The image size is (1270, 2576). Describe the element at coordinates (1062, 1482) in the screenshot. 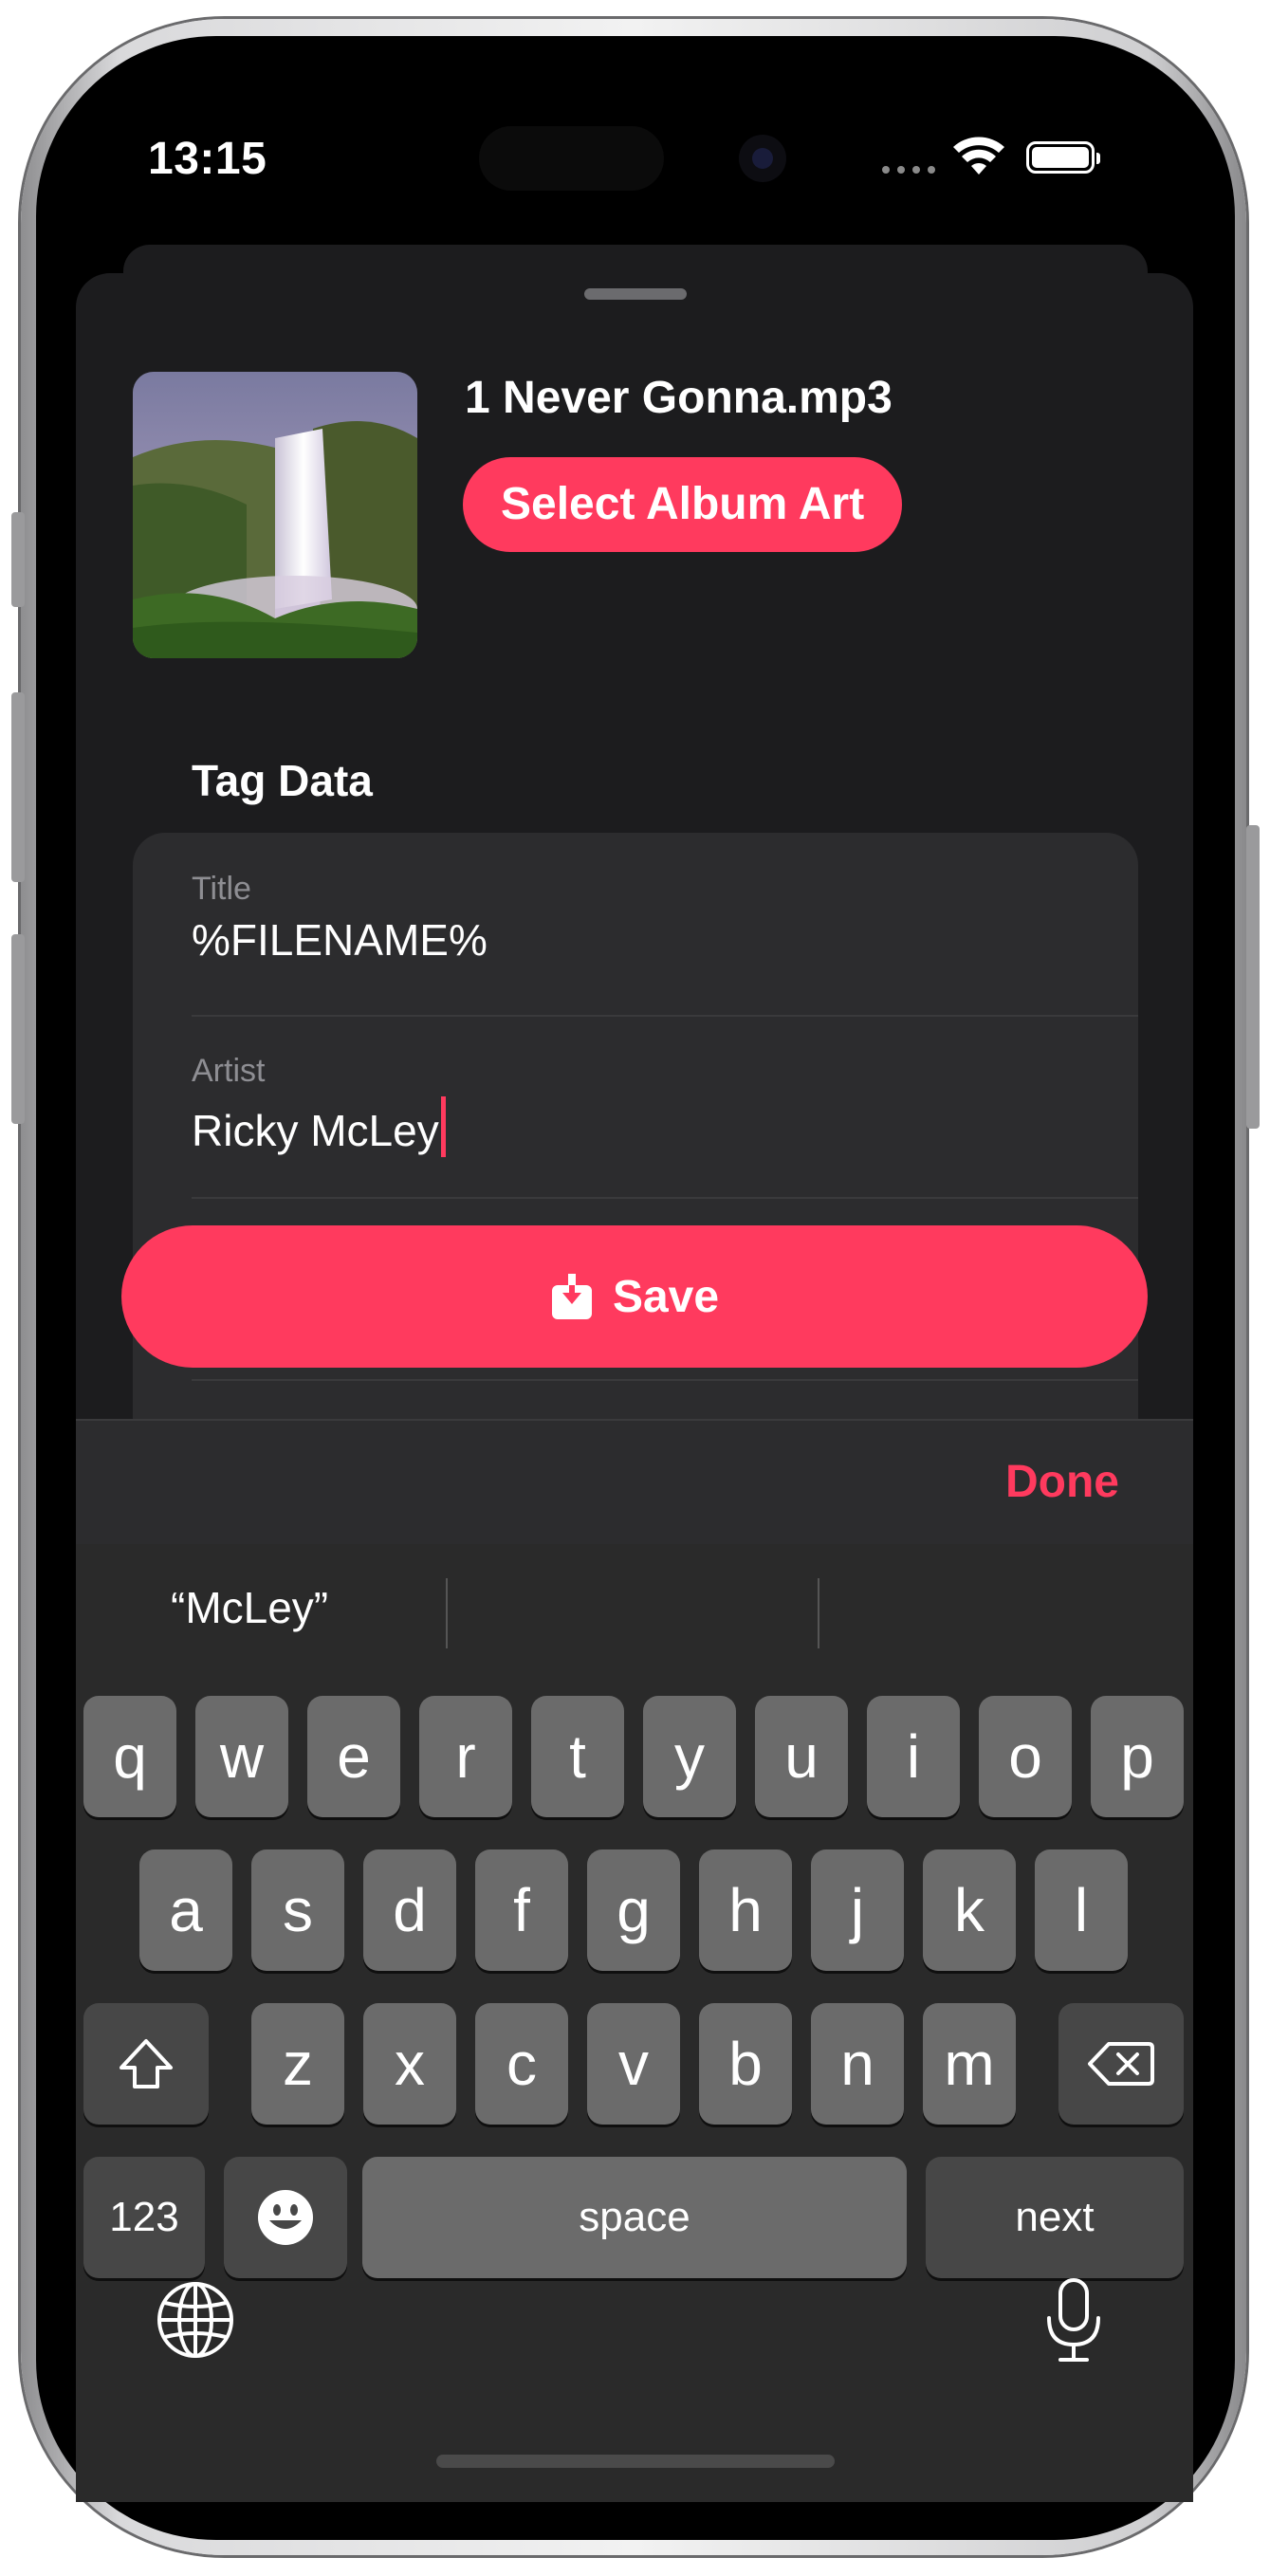

I see `done-button: Done` at that location.